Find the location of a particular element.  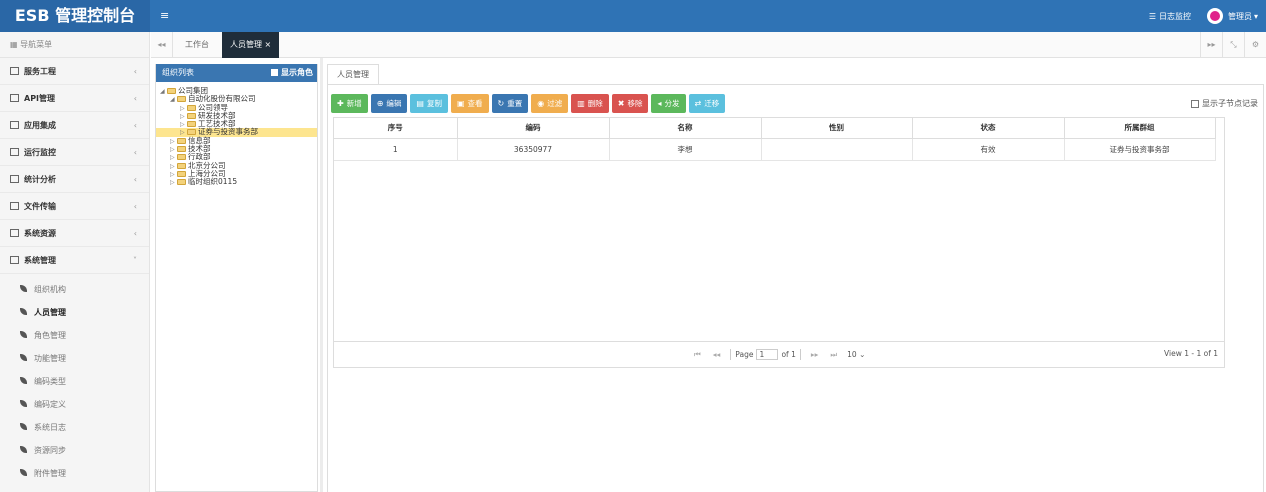

log-monitor-link: ☰ 日志监控 is located at coordinates (1170, 16).